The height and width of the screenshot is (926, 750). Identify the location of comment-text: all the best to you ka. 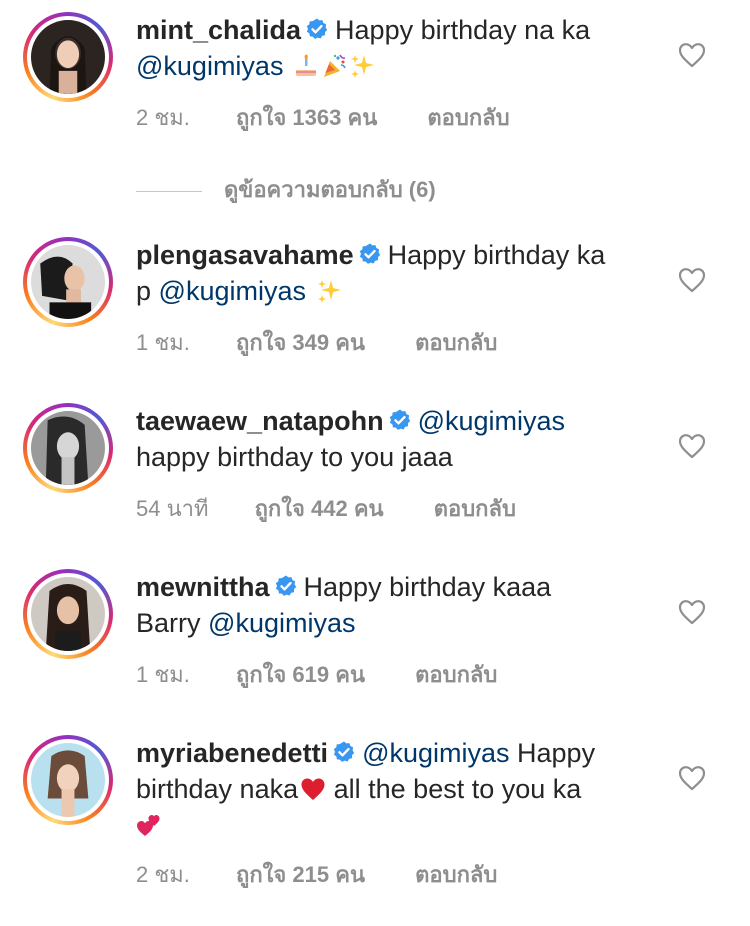
(457, 789).